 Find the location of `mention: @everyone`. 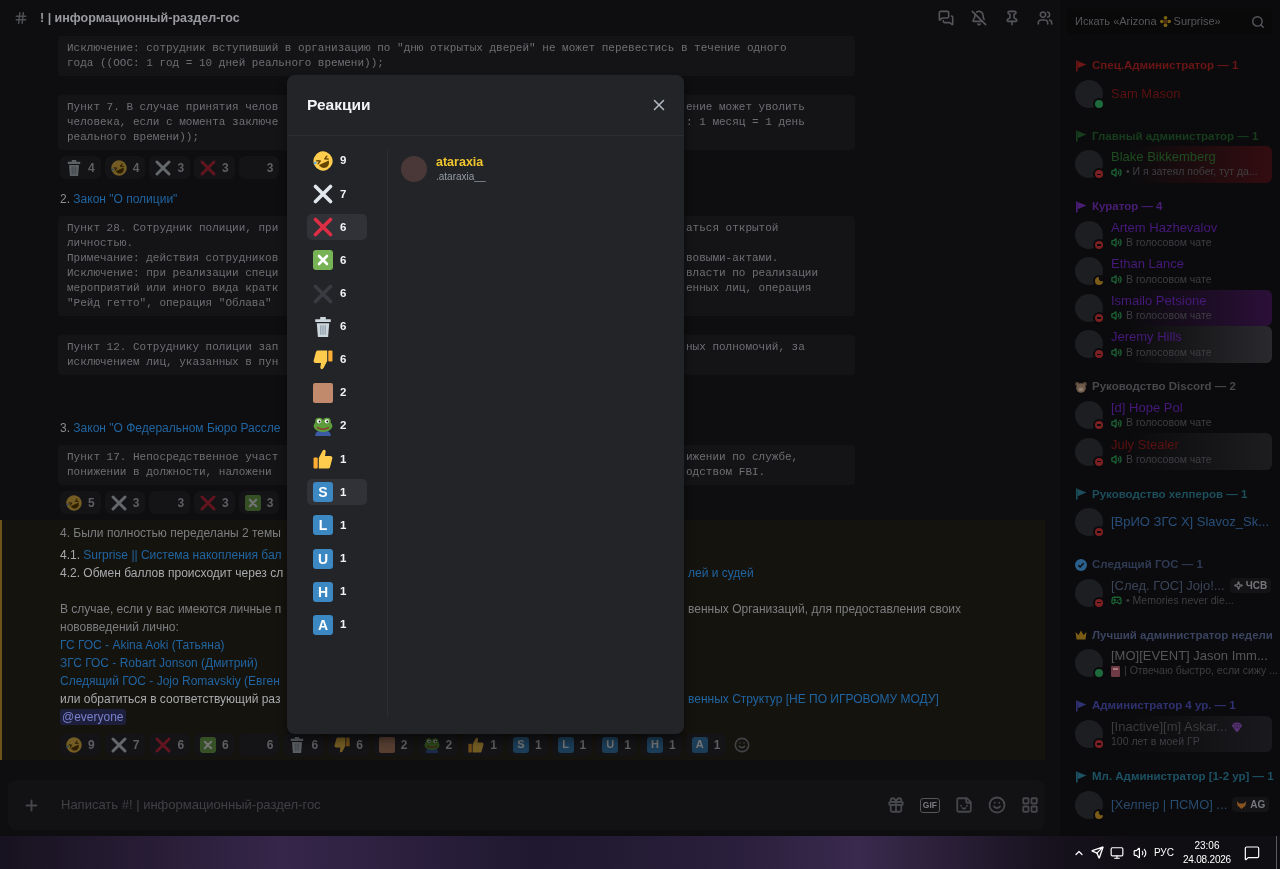

mention: @everyone is located at coordinates (93, 717).